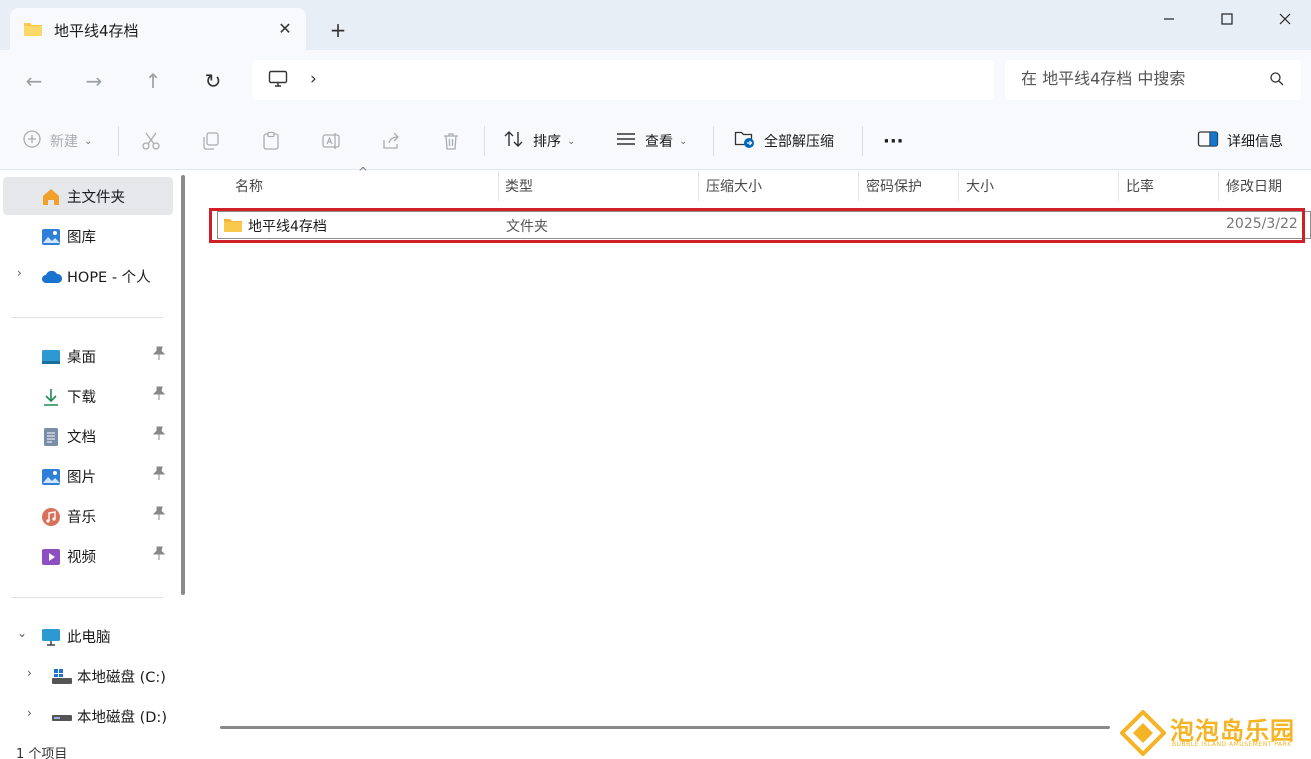  Describe the element at coordinates (547, 142) in the screenshot. I see `sort-label: 排序` at that location.